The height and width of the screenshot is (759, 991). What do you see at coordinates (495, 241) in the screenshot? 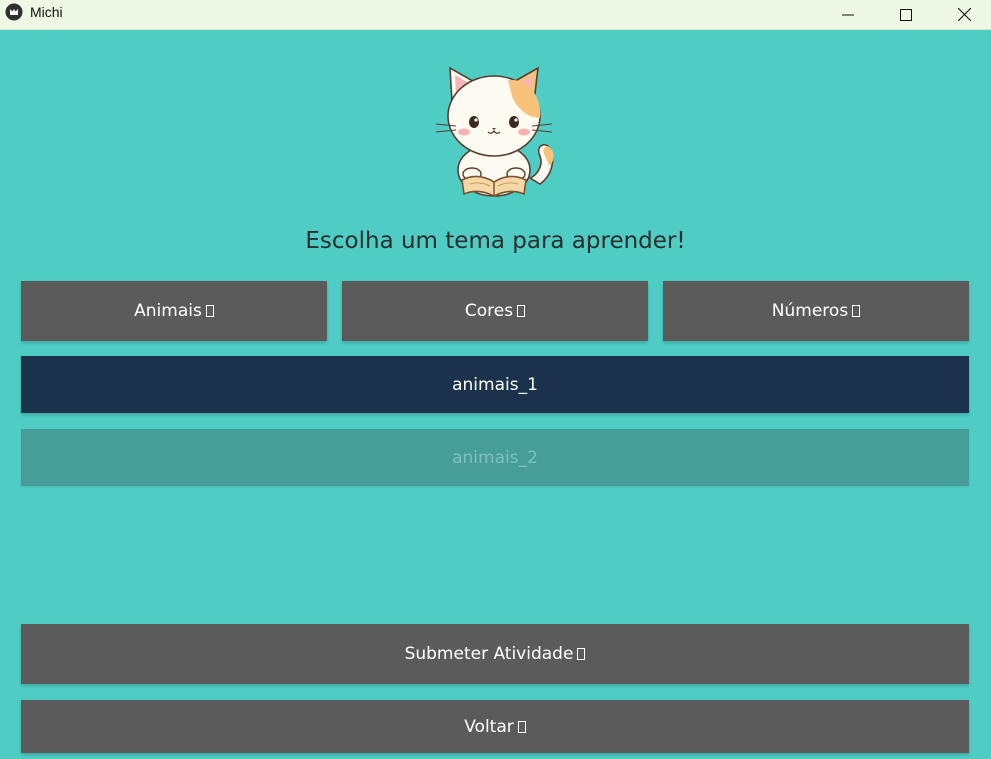
I see `page-heading: Escolha um tema para aprender!` at bounding box center [495, 241].